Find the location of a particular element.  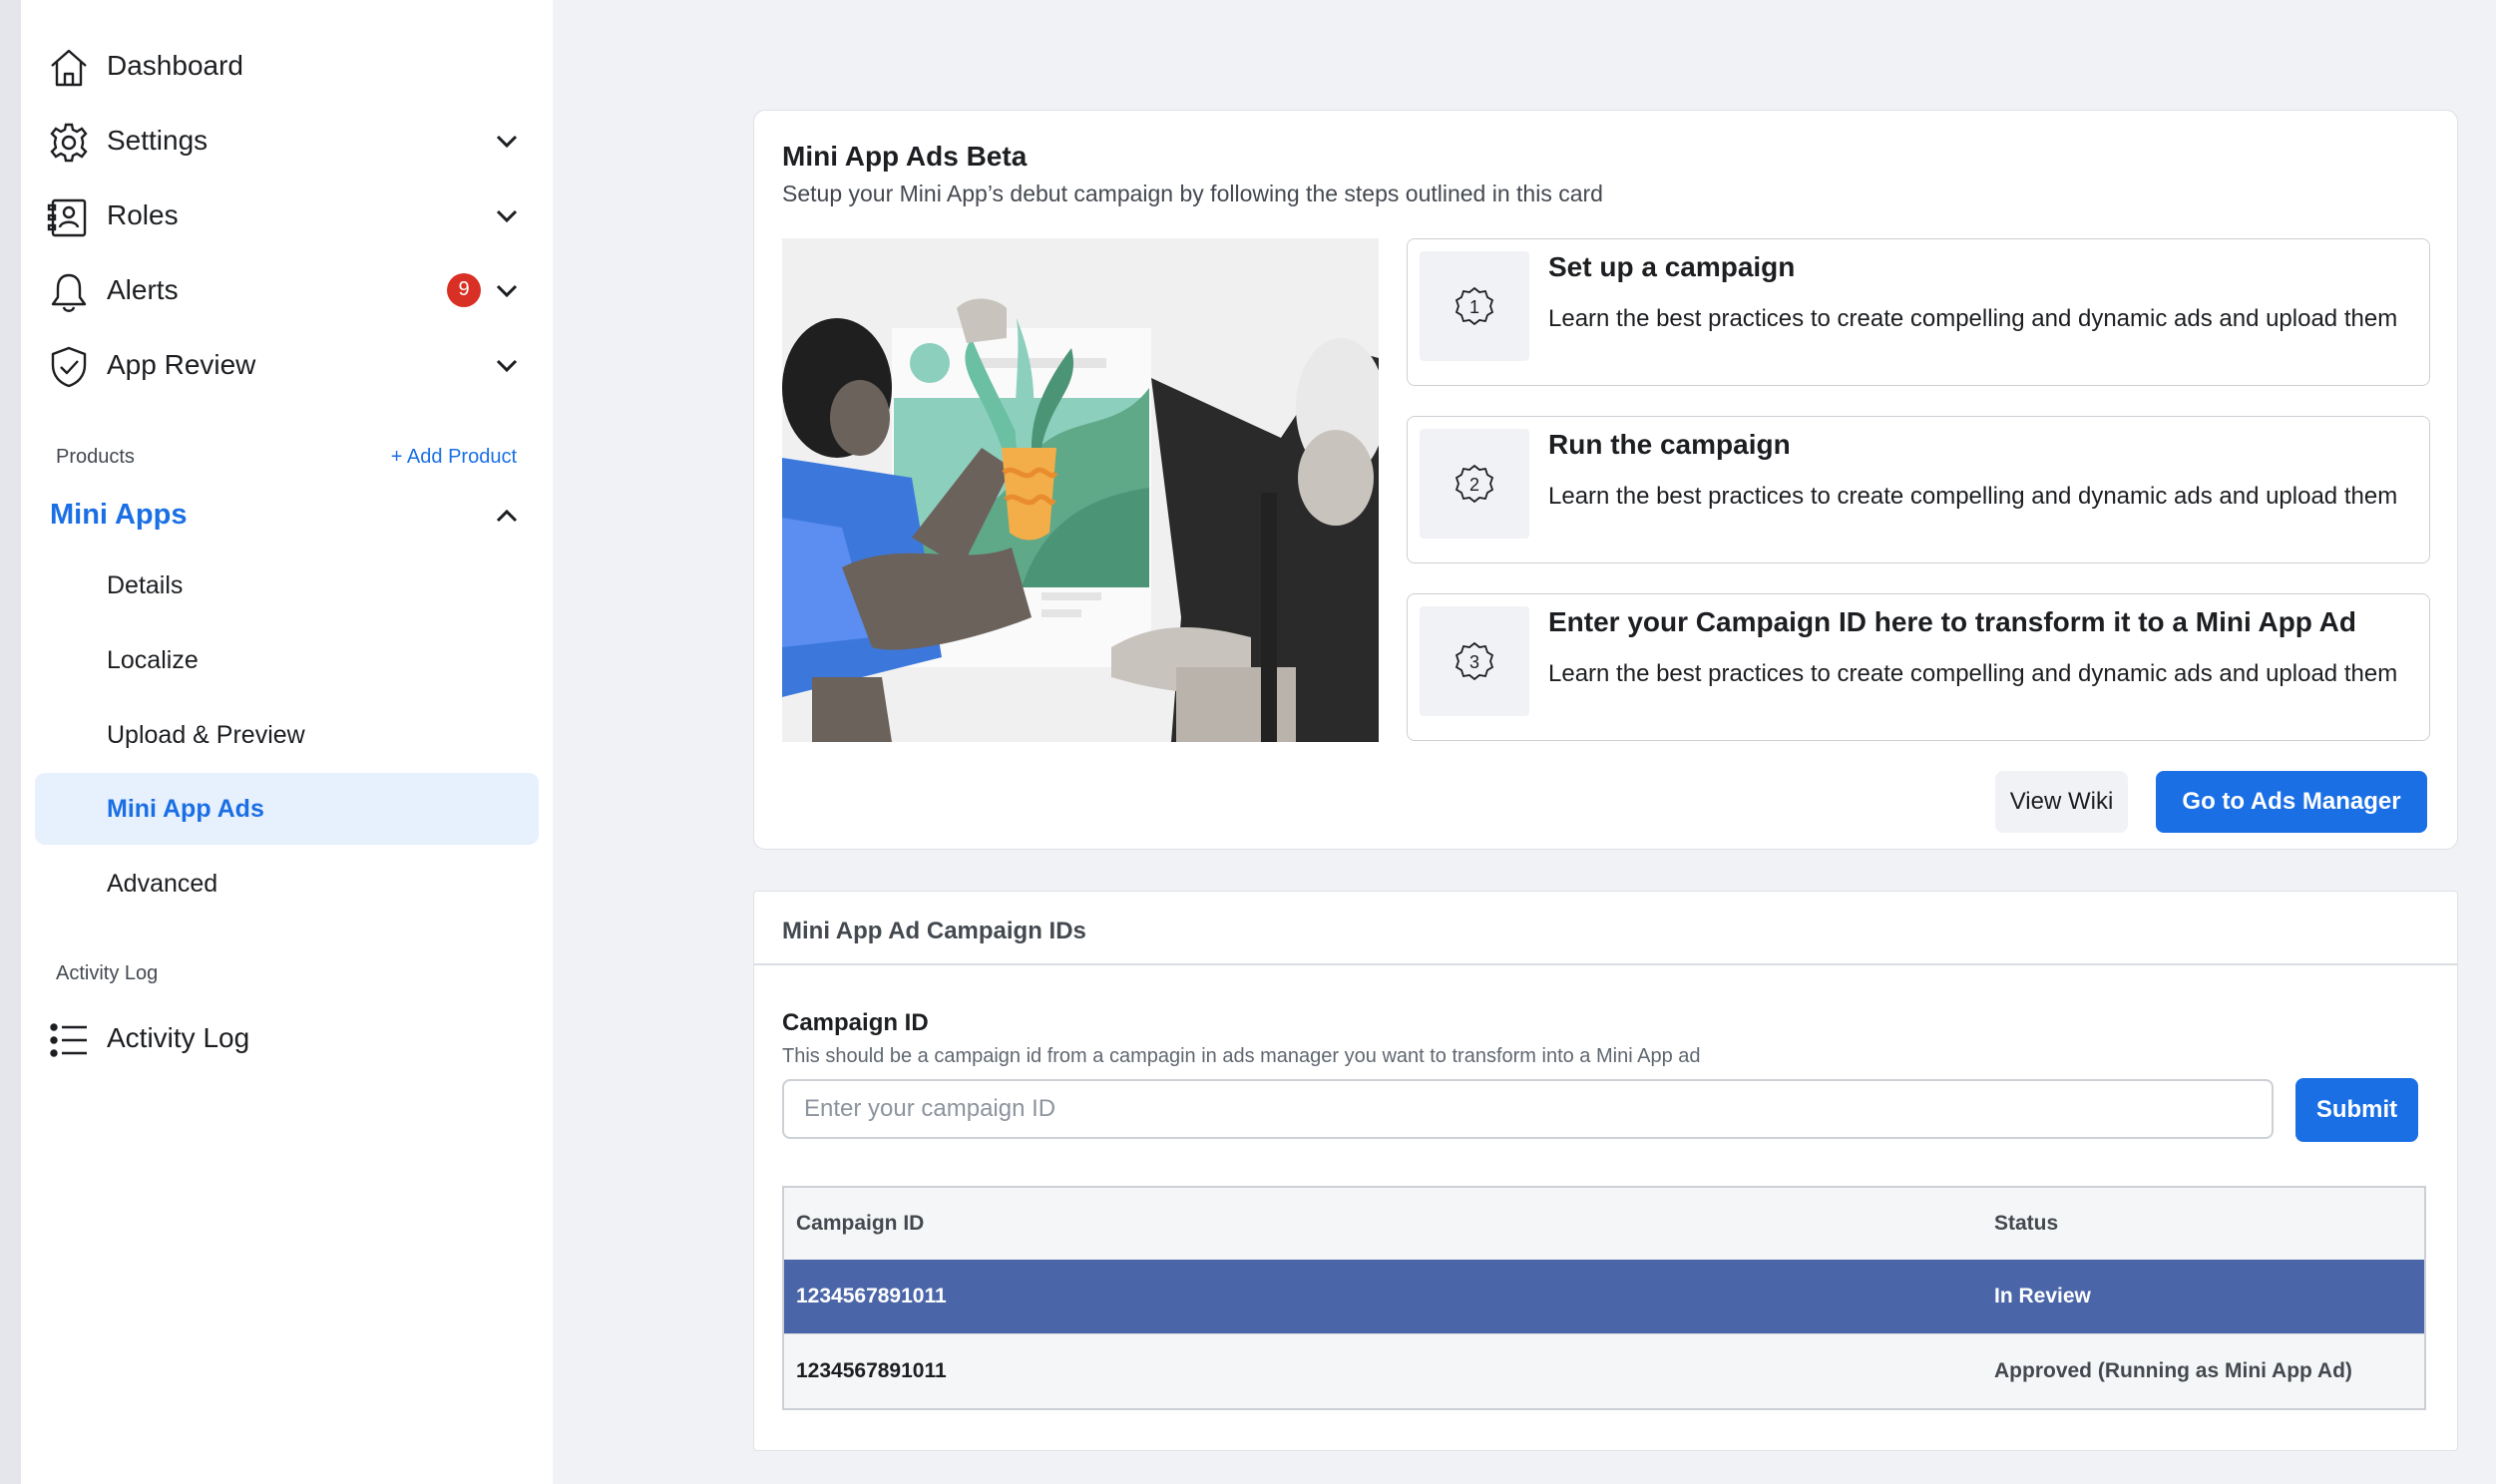

gear-icon is located at coordinates (69, 143).